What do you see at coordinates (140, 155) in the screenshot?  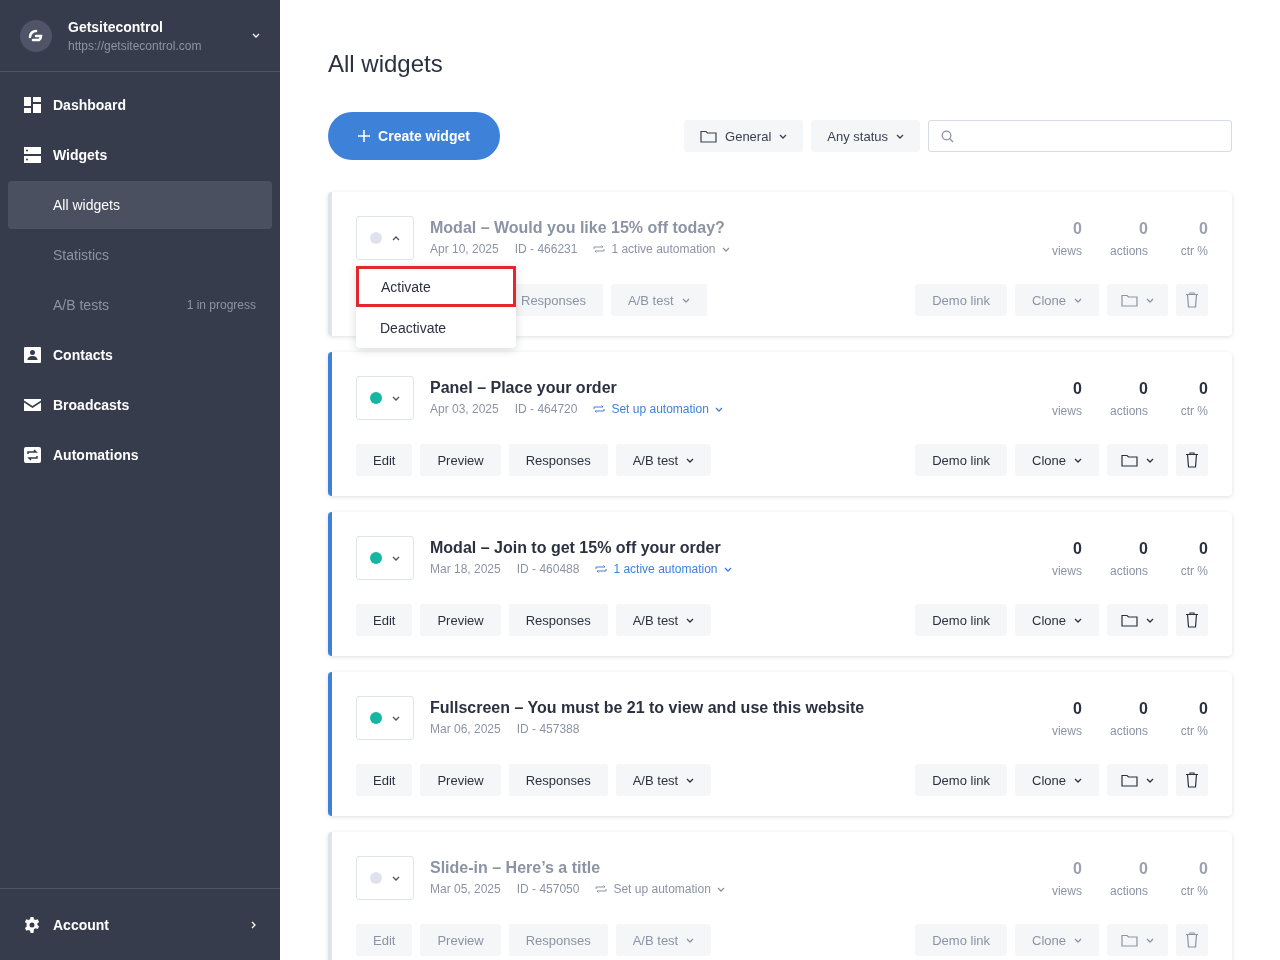 I see `nav-item: Widgets` at bounding box center [140, 155].